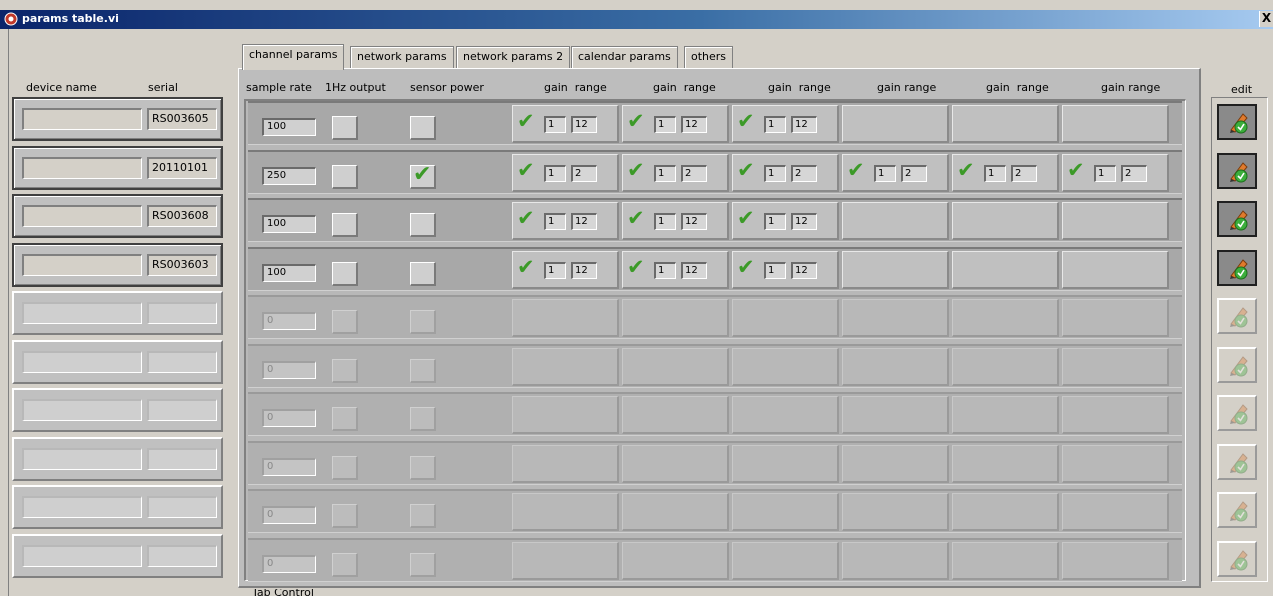  I want to click on sample-rate-field: 250, so click(289, 175).